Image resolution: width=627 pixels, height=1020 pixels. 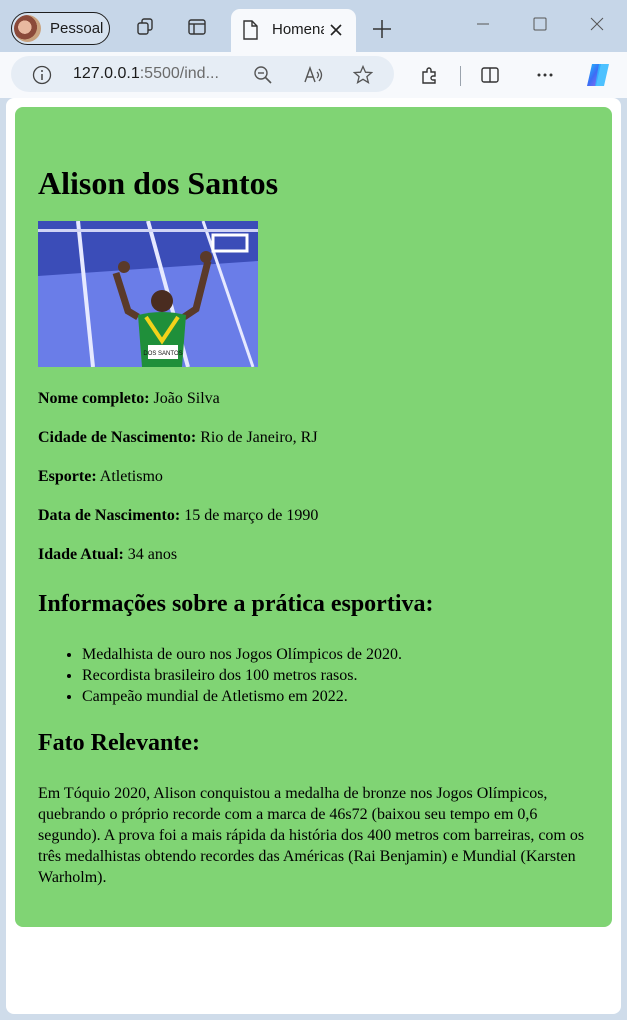 I want to click on page-title: Alison dos Santos, so click(x=158, y=183).